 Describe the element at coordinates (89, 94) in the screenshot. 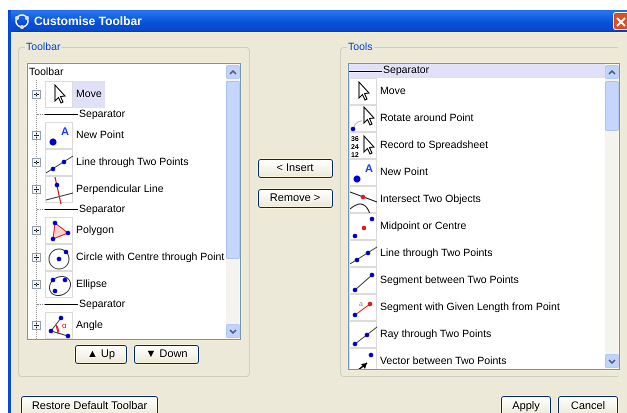

I see `tree-item: Move` at that location.